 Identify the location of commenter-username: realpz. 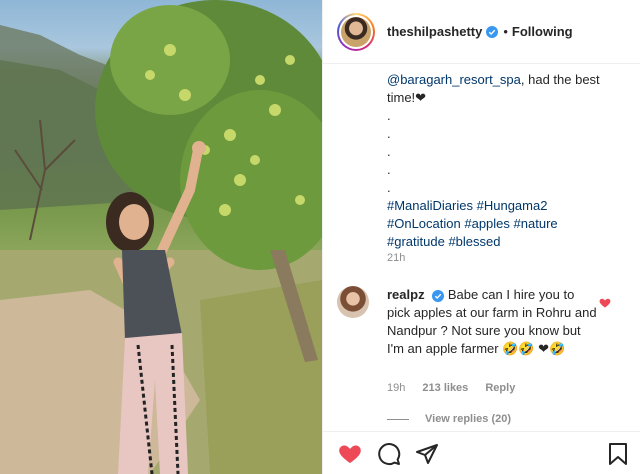
(406, 294).